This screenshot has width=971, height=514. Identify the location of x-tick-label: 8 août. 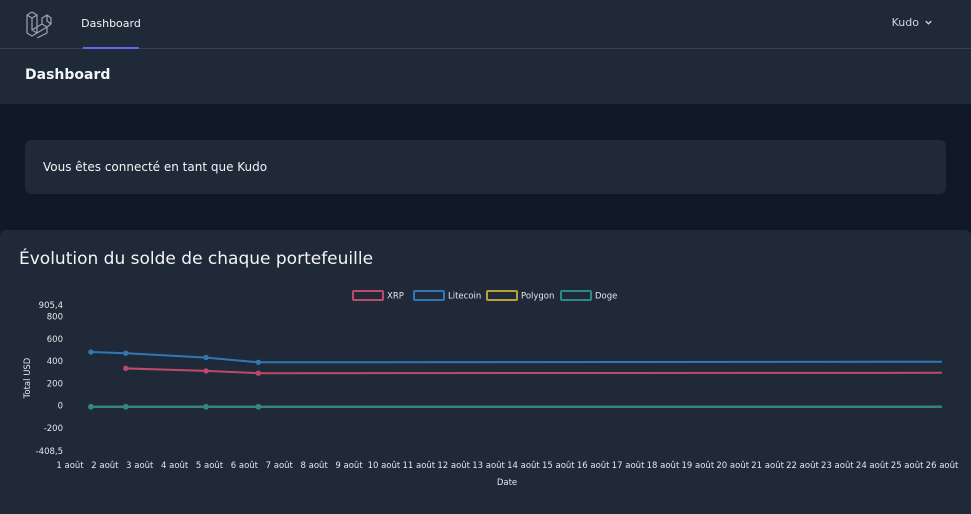
(315, 466).